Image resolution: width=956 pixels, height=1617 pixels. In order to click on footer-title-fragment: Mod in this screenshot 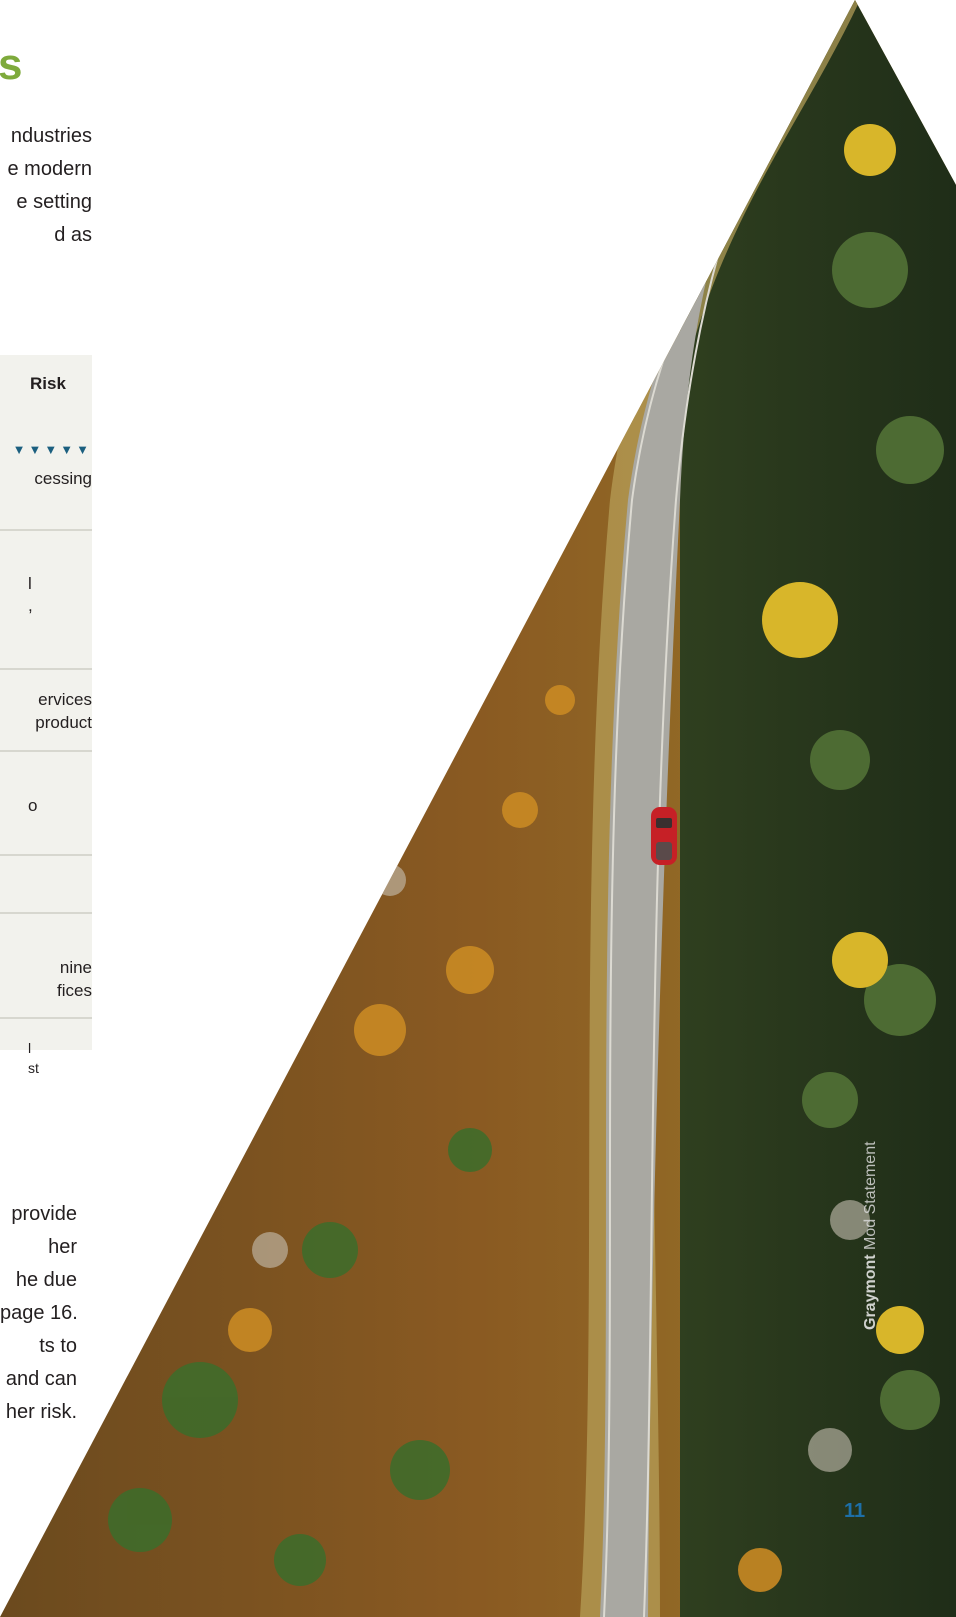, I will do `click(870, 1234)`.